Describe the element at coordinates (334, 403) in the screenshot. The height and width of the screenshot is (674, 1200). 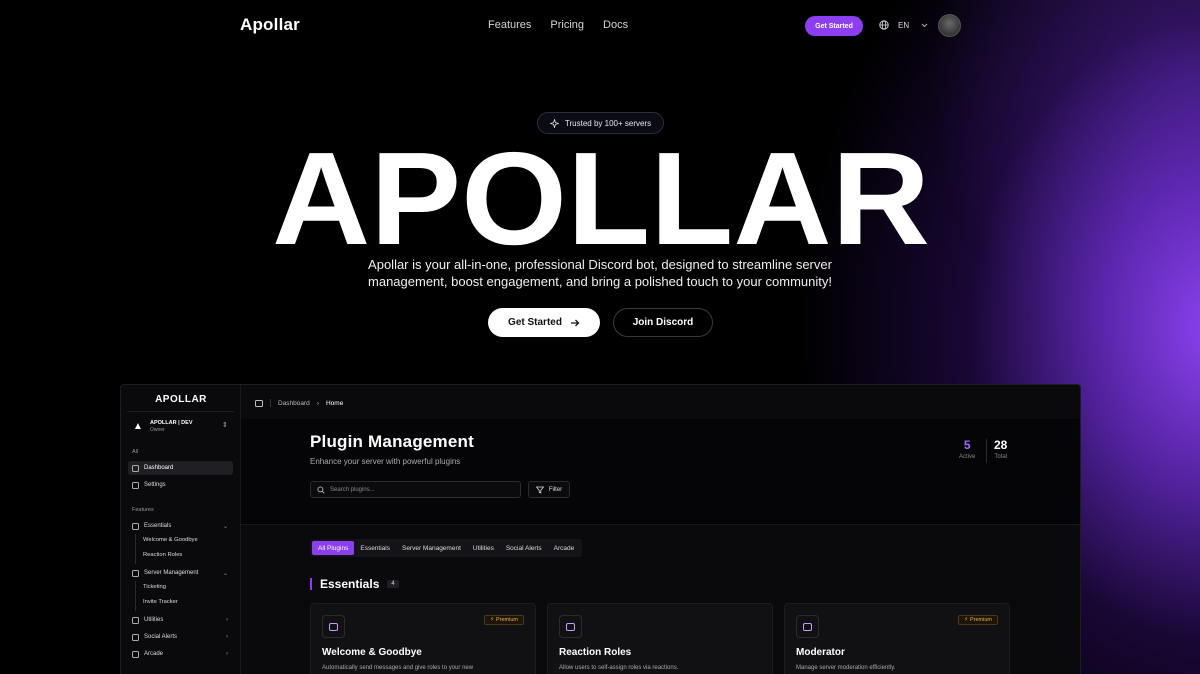
I see `breadcrumb-home: Home` at that location.